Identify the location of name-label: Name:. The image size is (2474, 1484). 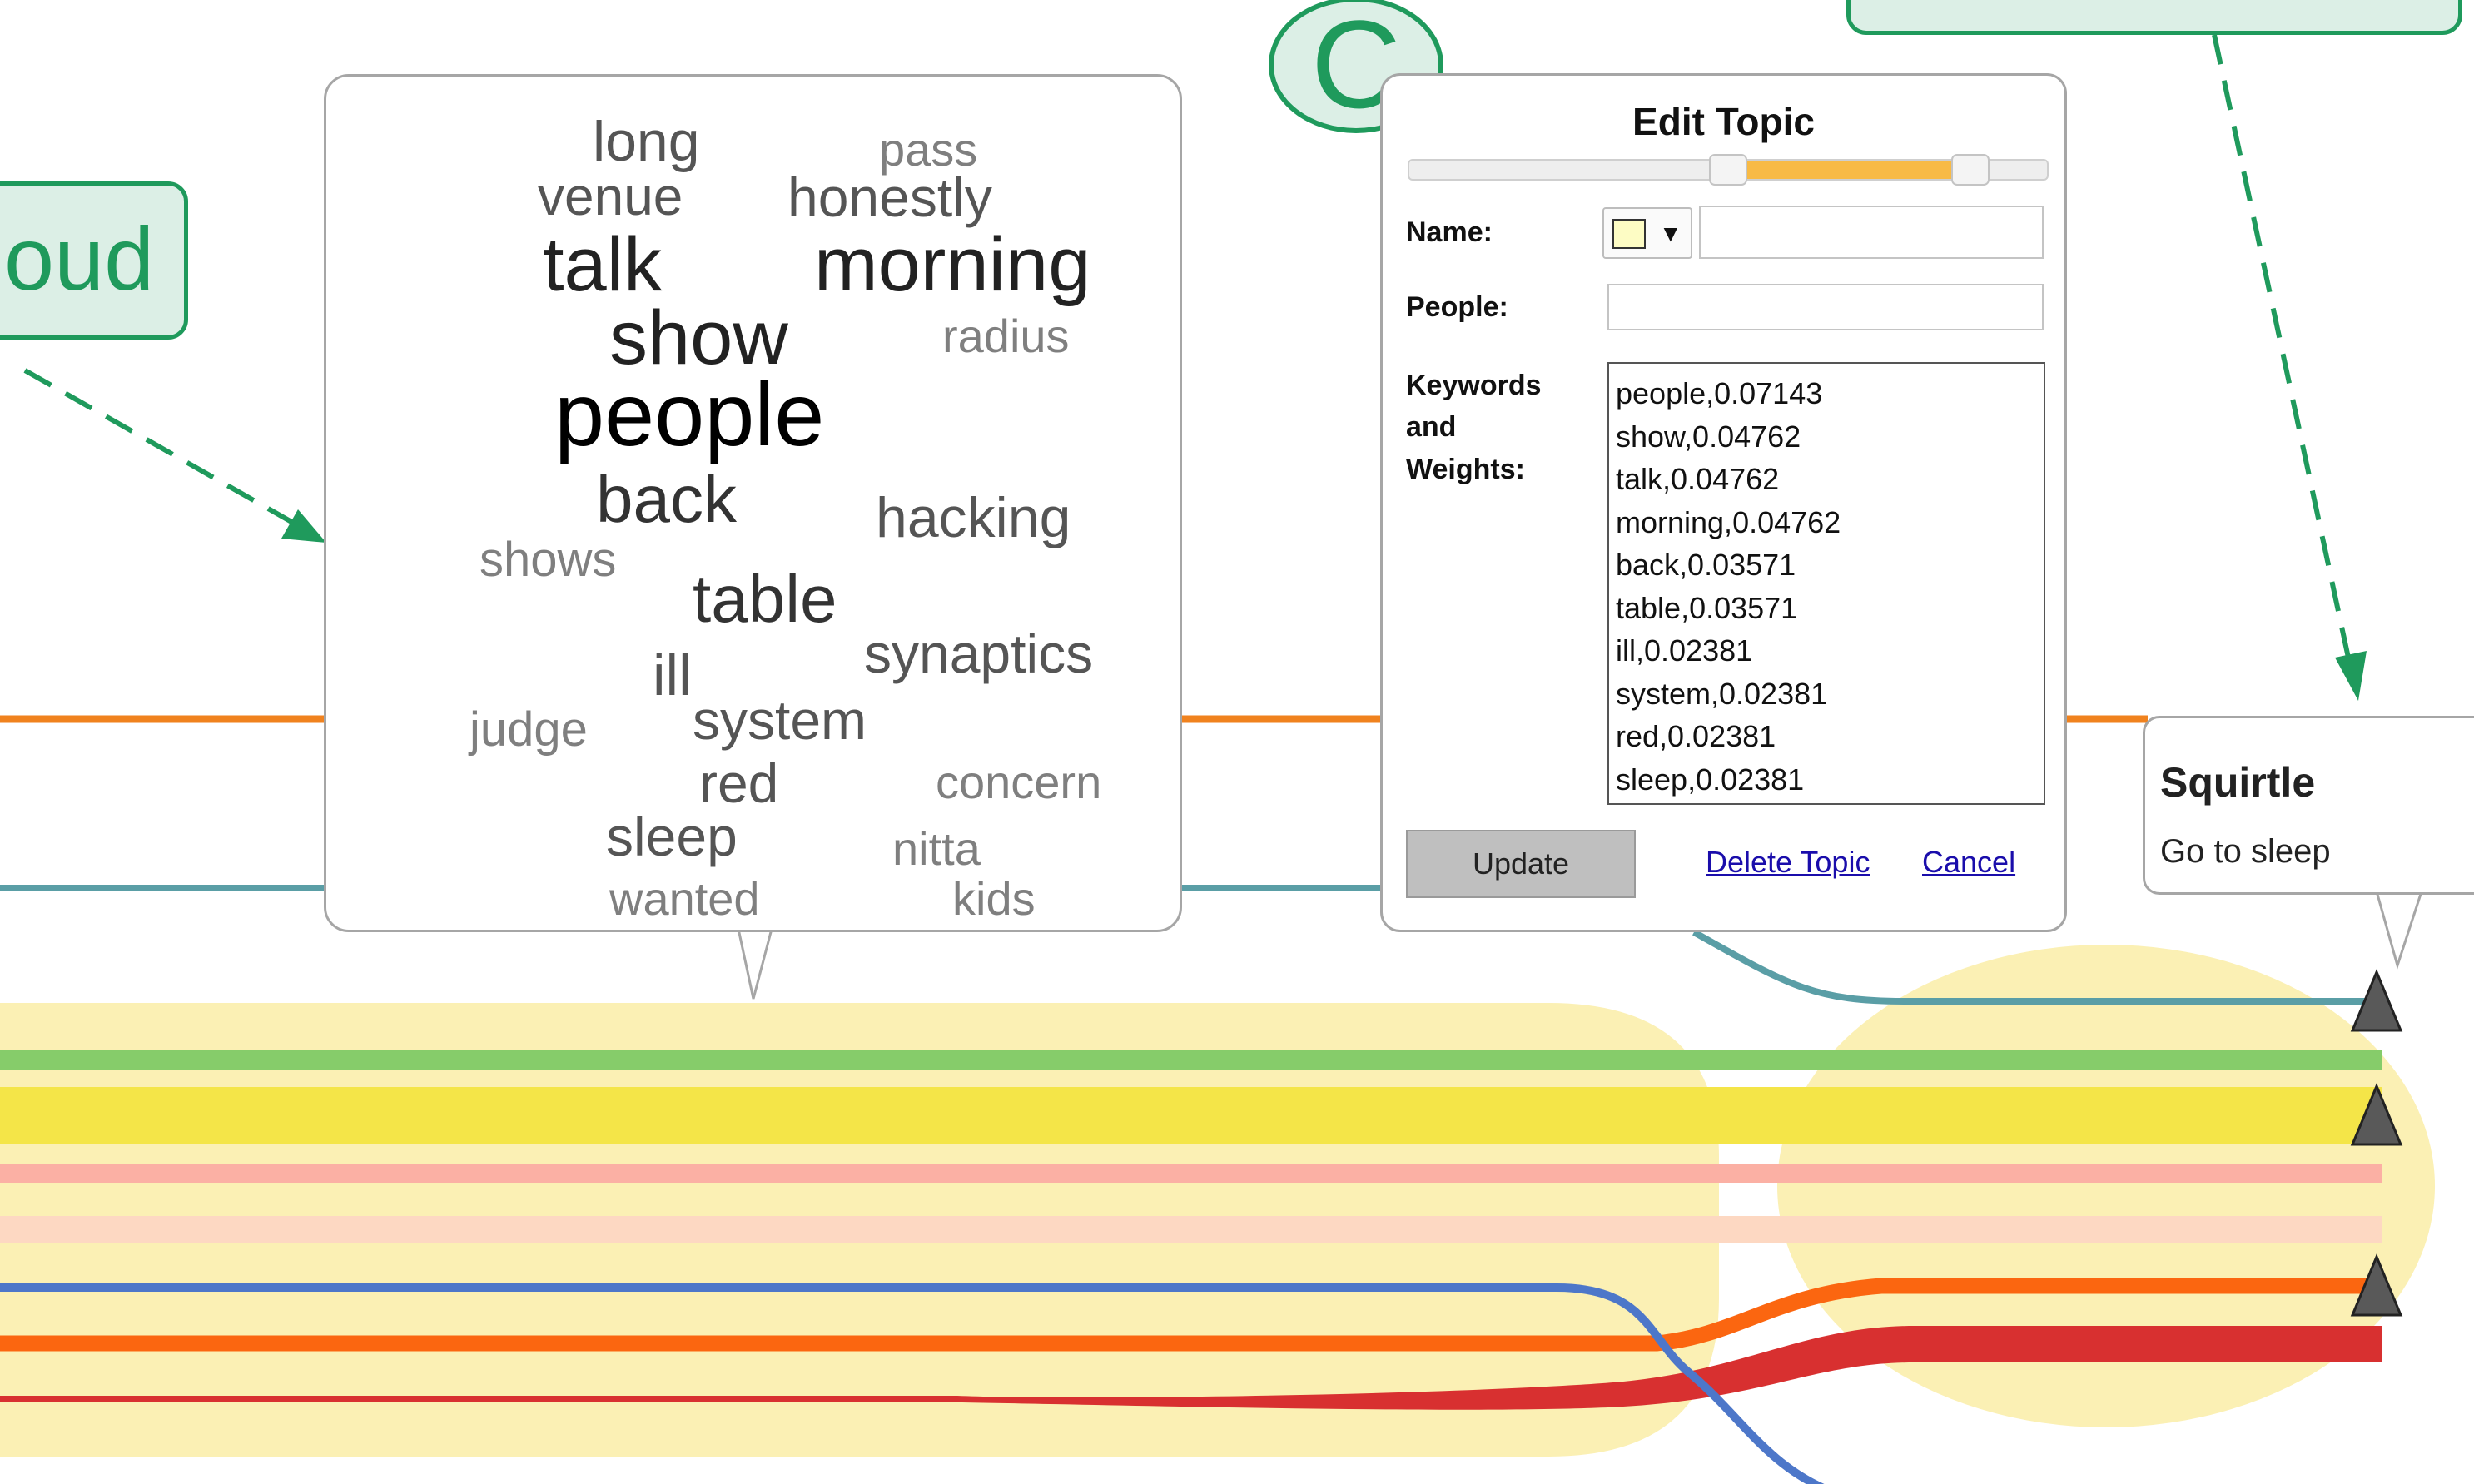
(1450, 232).